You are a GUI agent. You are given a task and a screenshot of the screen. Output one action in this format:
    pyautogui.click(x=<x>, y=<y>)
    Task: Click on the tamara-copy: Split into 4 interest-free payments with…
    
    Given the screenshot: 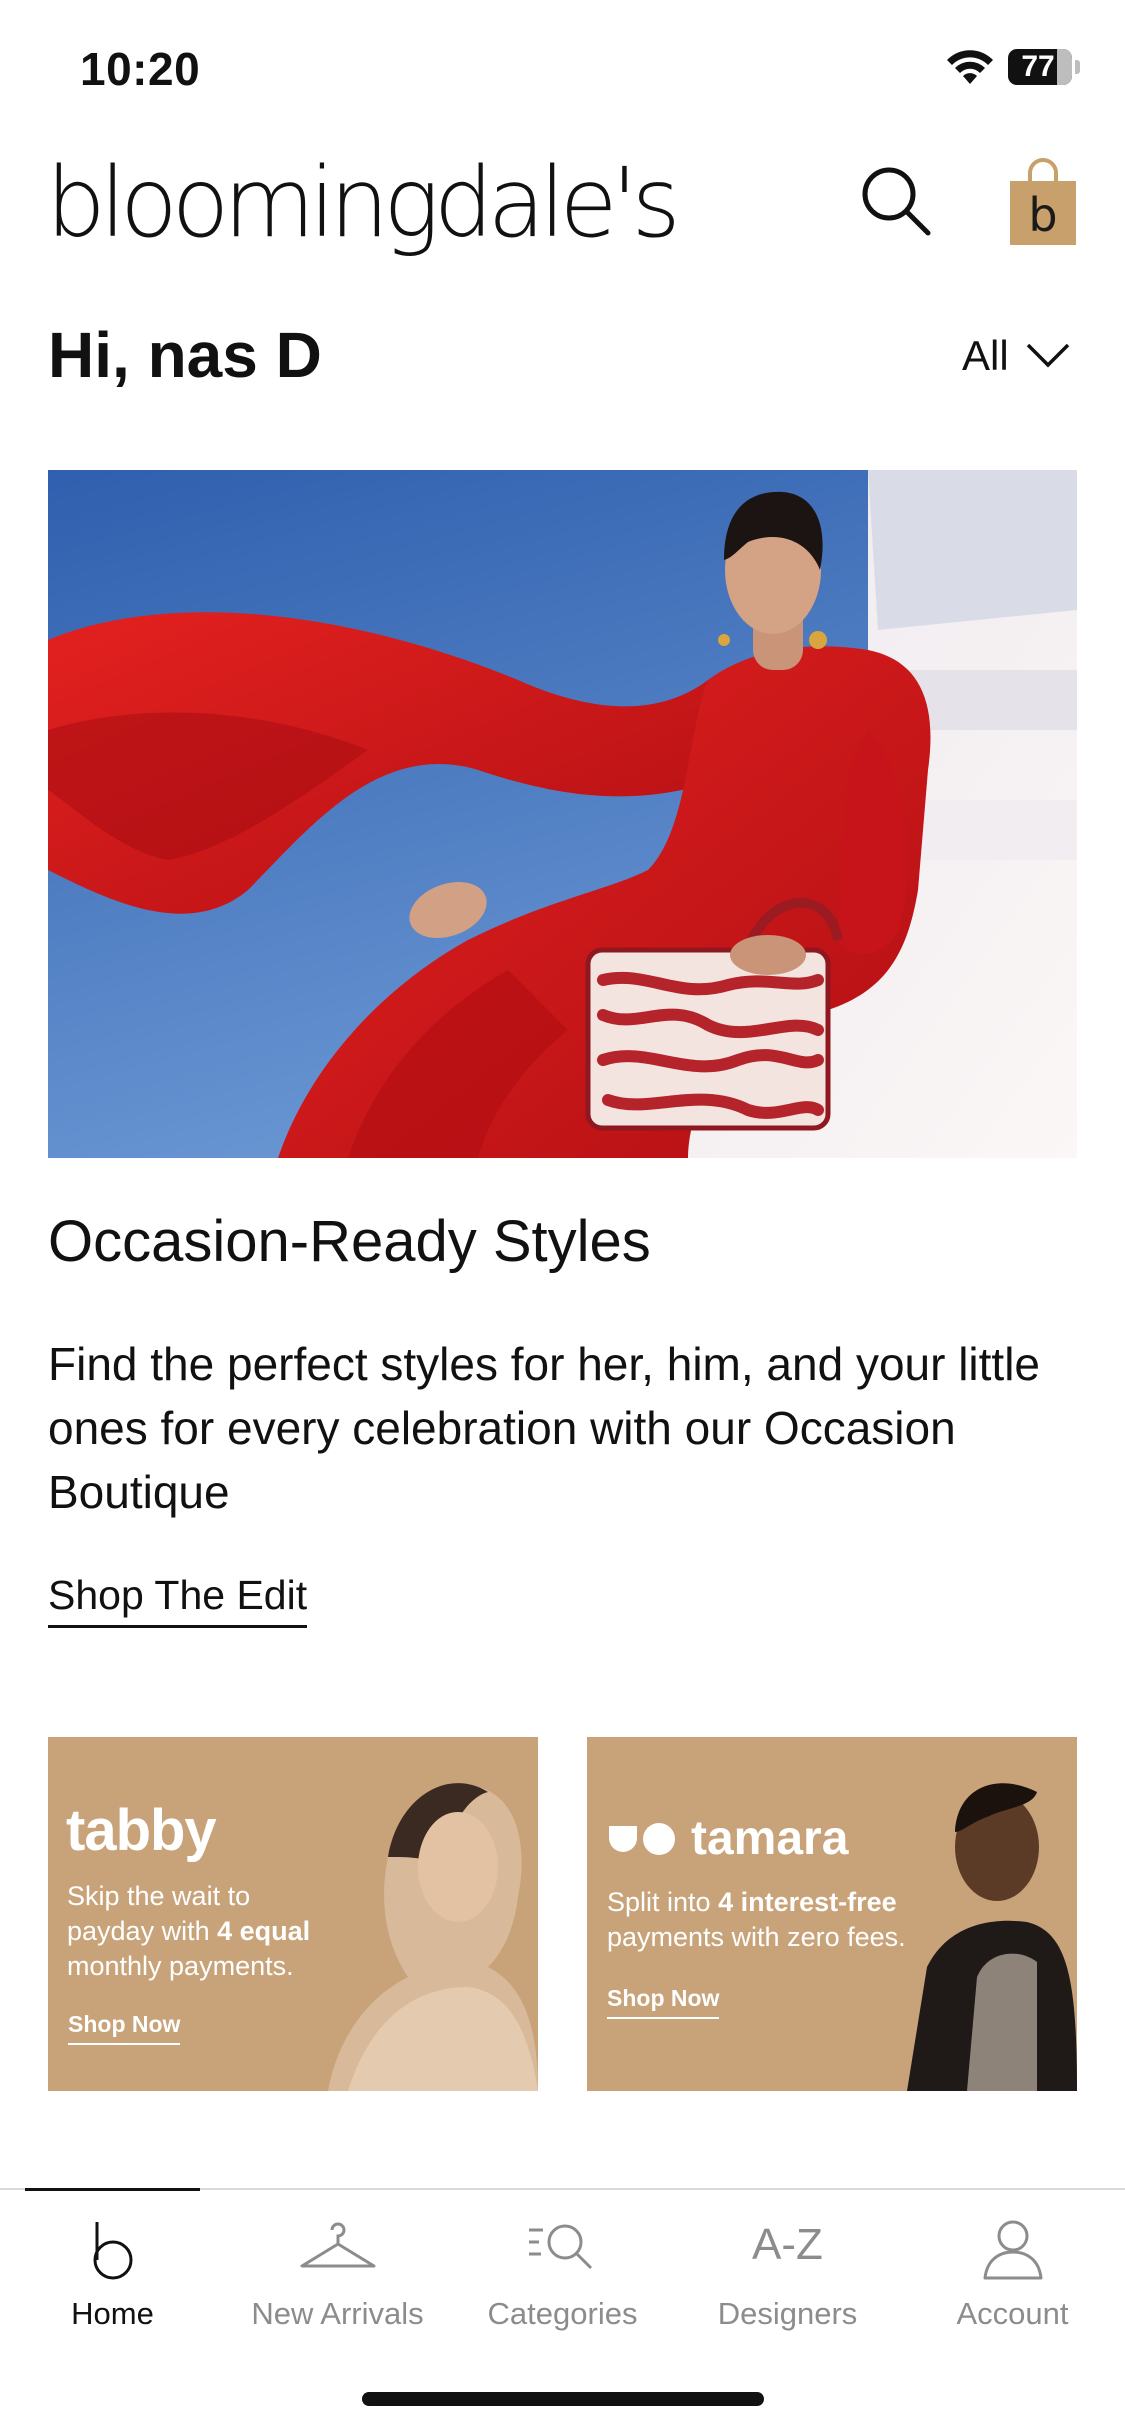 What is the action you would take?
    pyautogui.click(x=756, y=1919)
    